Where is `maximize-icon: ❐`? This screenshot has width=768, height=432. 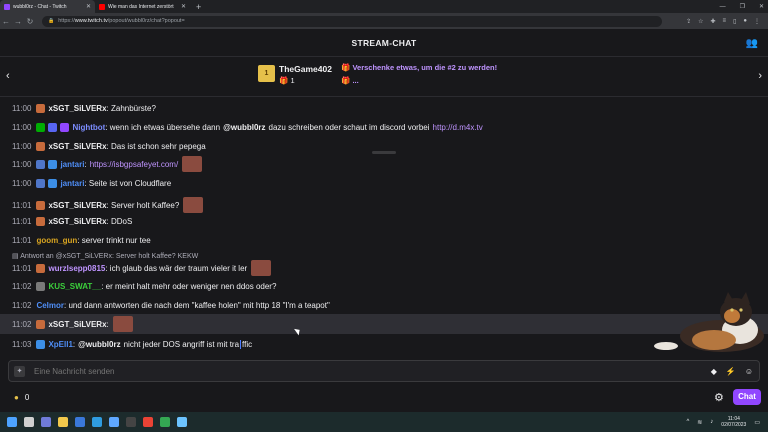
maximize-icon: ❐ is located at coordinates (742, 6).